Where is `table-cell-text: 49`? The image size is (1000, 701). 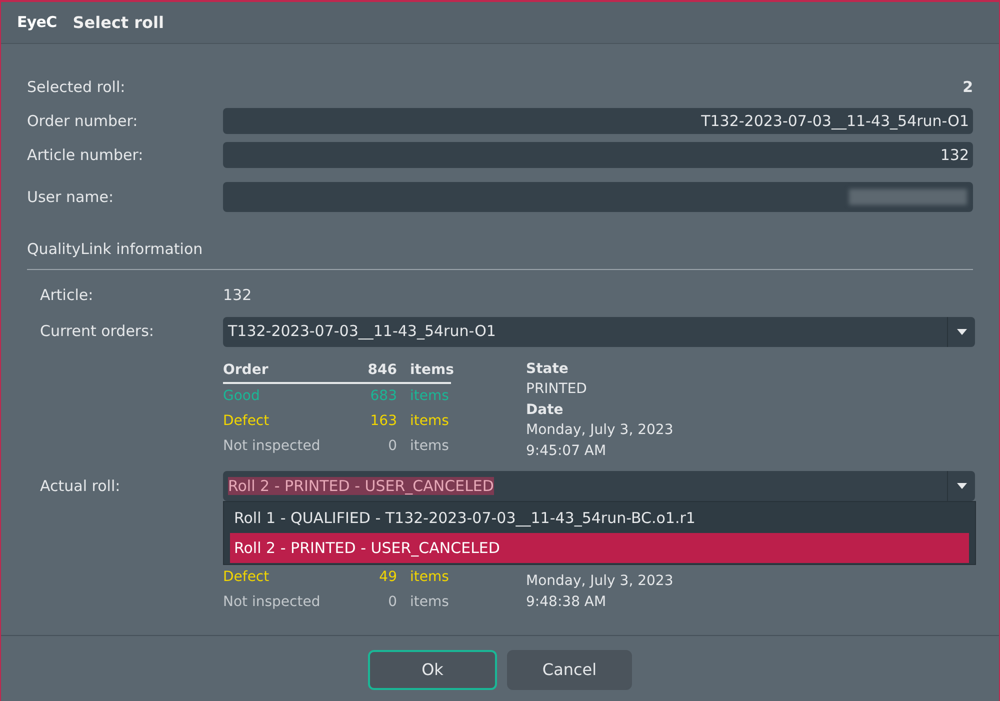 table-cell-text: 49 is located at coordinates (387, 577).